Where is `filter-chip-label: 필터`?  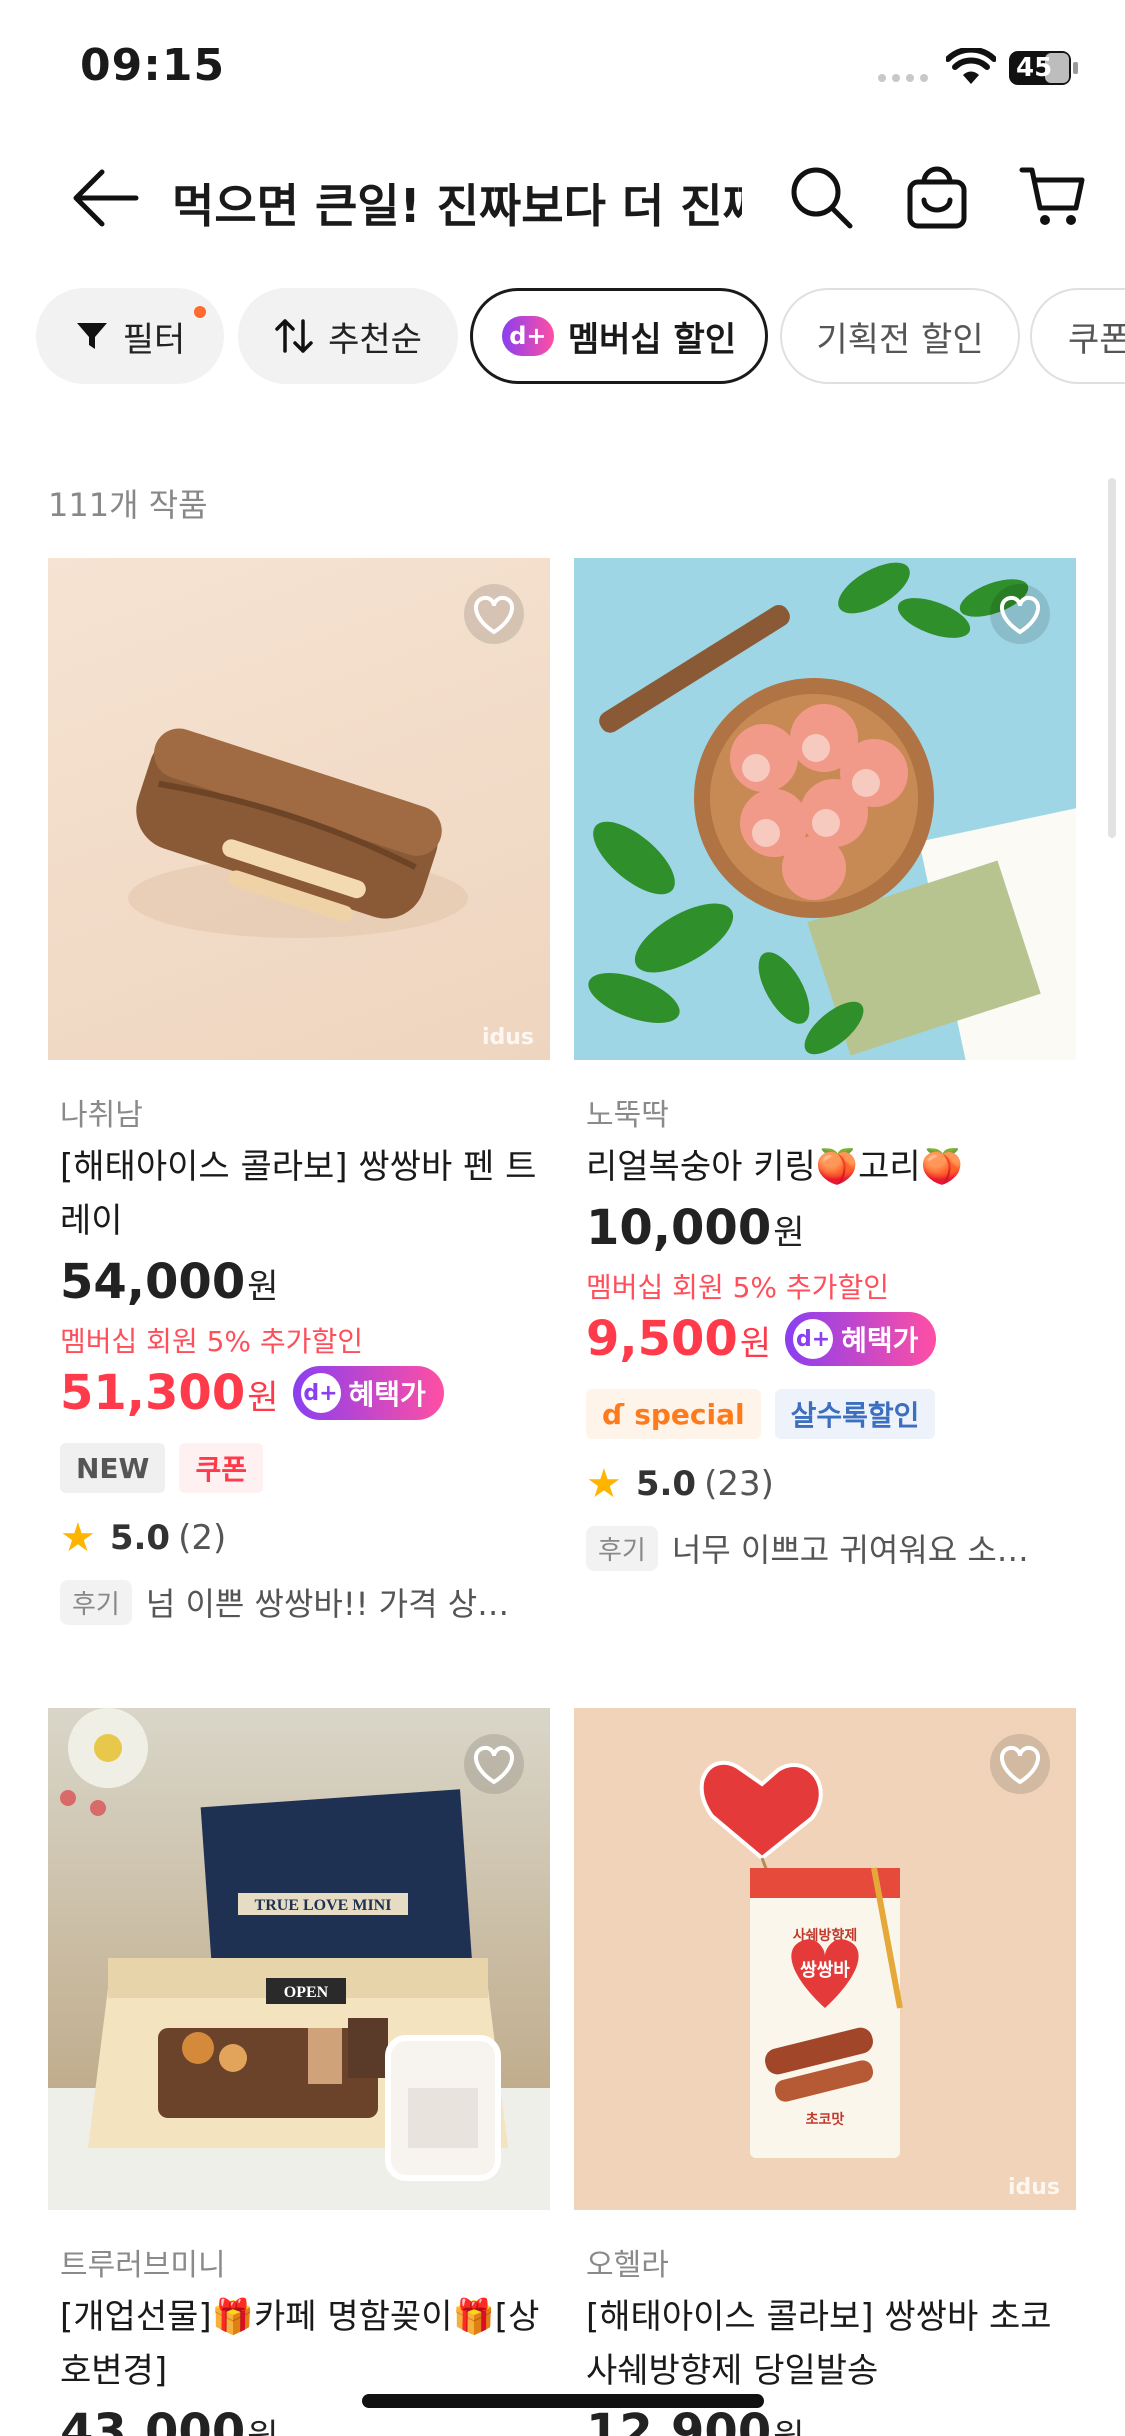 filter-chip-label: 필터 is located at coordinates (154, 339).